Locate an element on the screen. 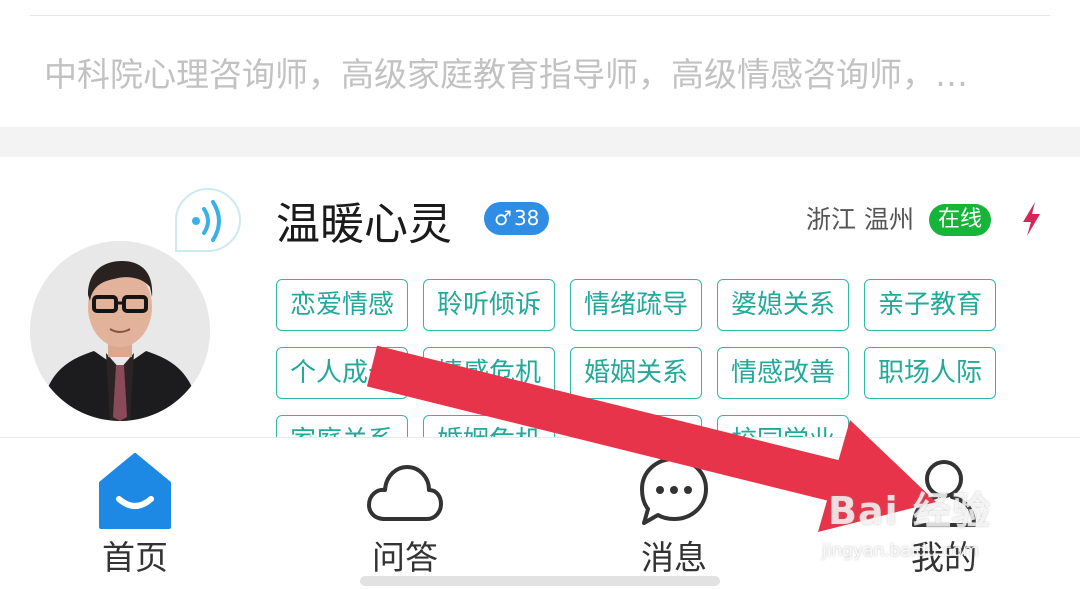 This screenshot has height=589, width=1080. avatar is located at coordinates (120, 331).